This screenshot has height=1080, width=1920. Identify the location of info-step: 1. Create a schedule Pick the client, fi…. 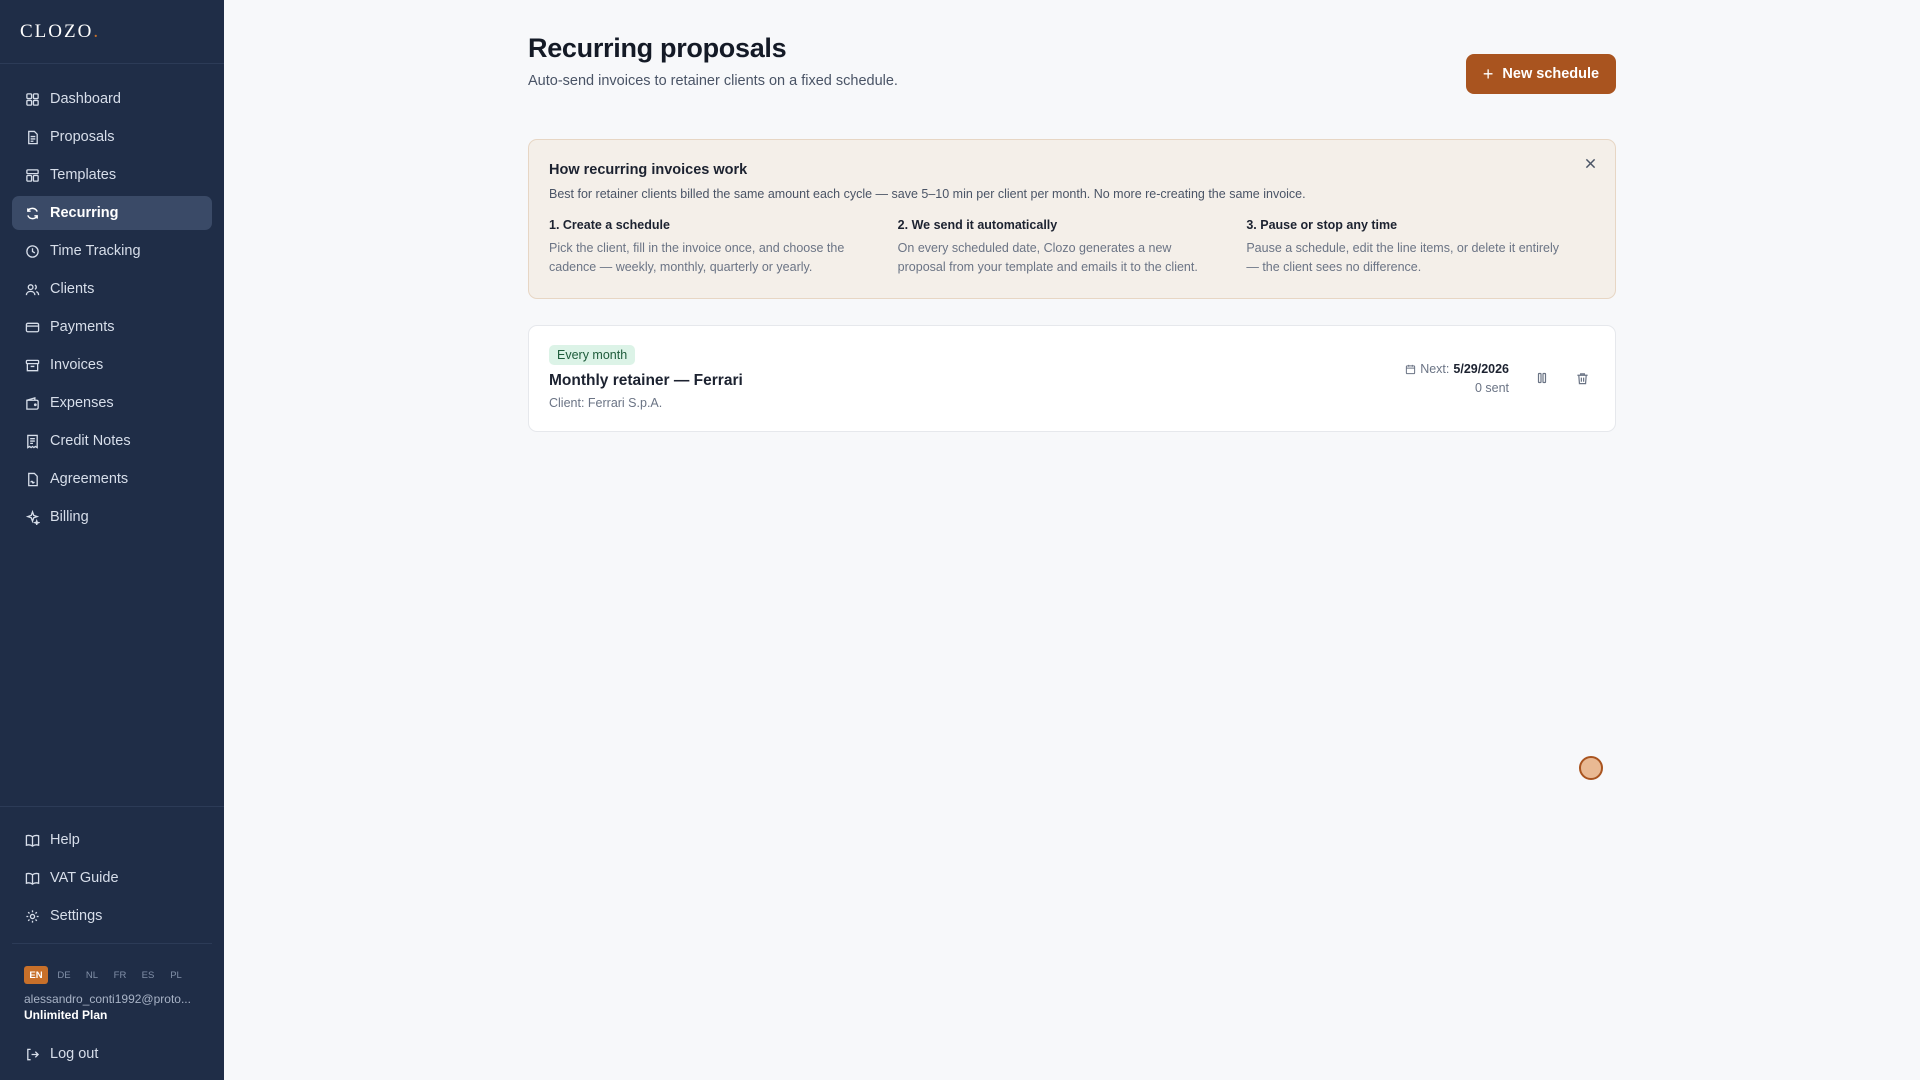
(723, 247).